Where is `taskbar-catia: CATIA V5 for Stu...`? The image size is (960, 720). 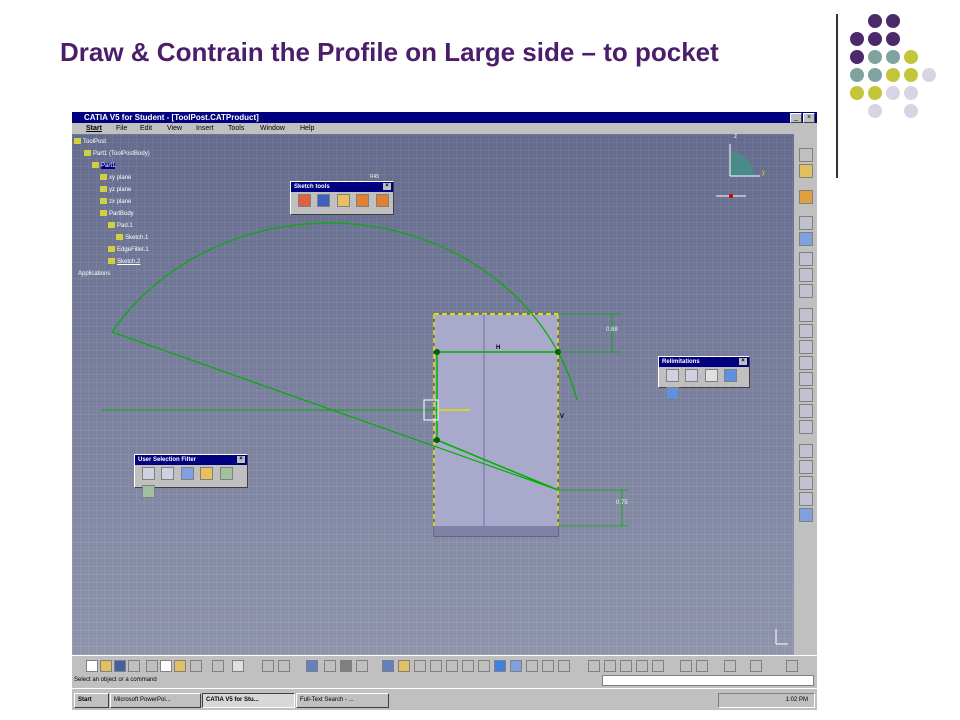
taskbar-catia: CATIA V5 for Stu... is located at coordinates (248, 700).